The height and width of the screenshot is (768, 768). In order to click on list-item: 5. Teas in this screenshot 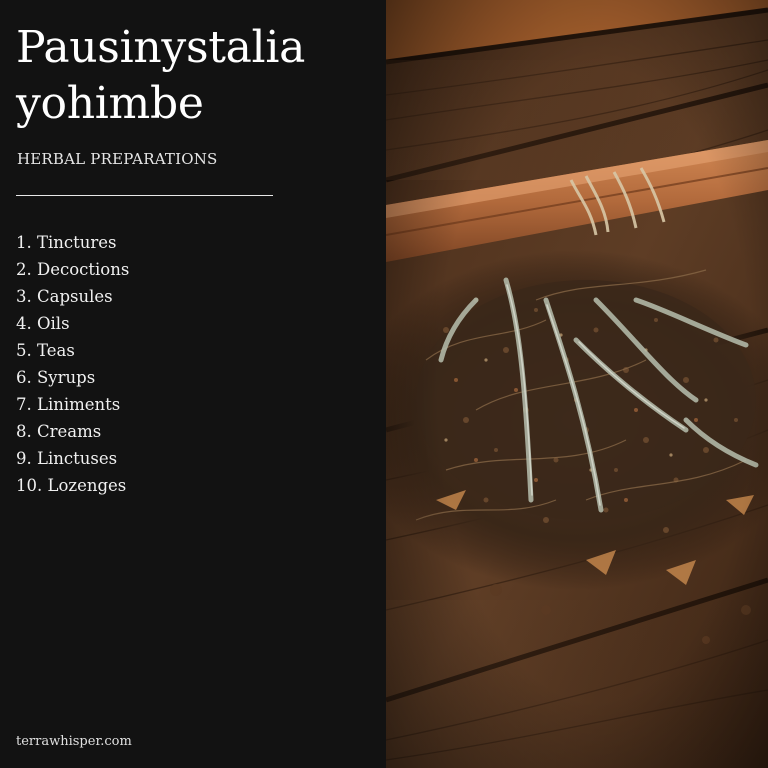, I will do `click(45, 350)`.